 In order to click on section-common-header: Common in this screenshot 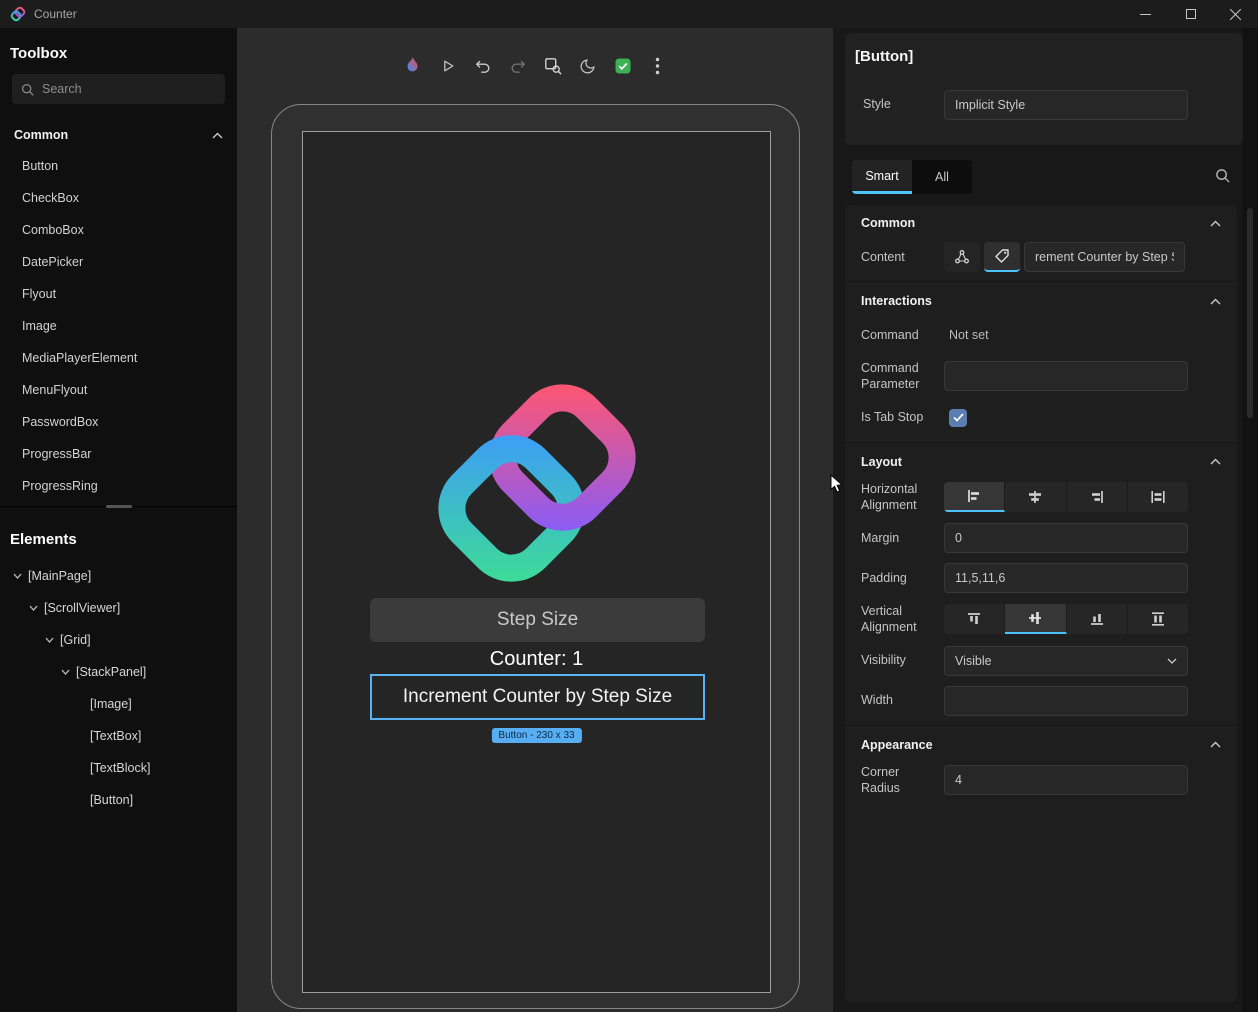, I will do `click(1041, 221)`.